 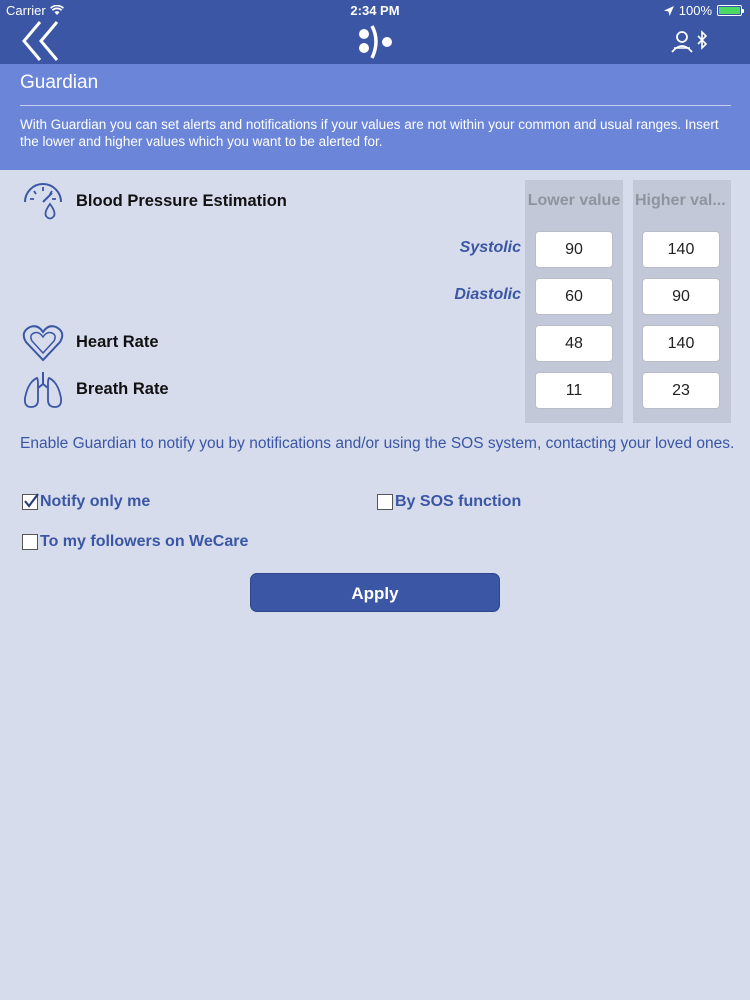 What do you see at coordinates (43, 201) in the screenshot?
I see `blood-pressure-gauge-icon` at bounding box center [43, 201].